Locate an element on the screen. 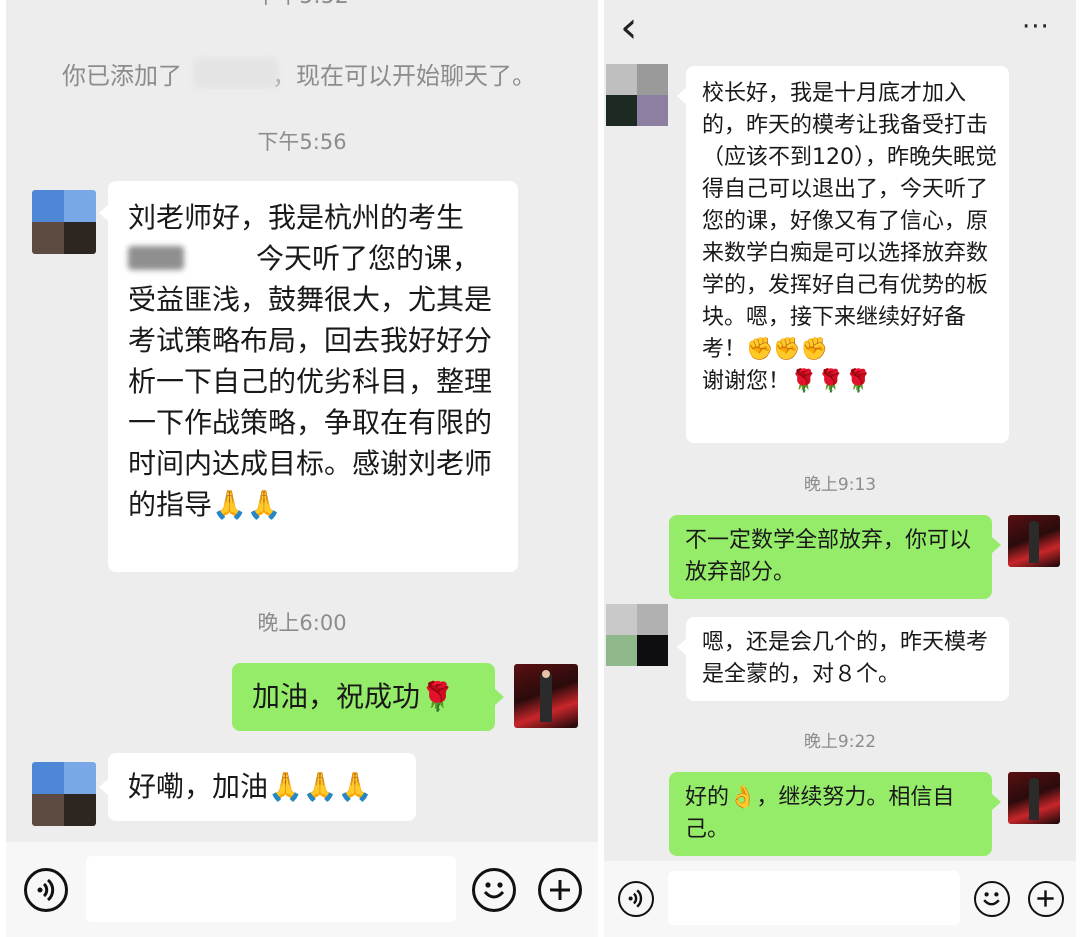 The image size is (1080, 937). message-text: 好的👌，继续努力。相信自己。 is located at coordinates (820, 813).